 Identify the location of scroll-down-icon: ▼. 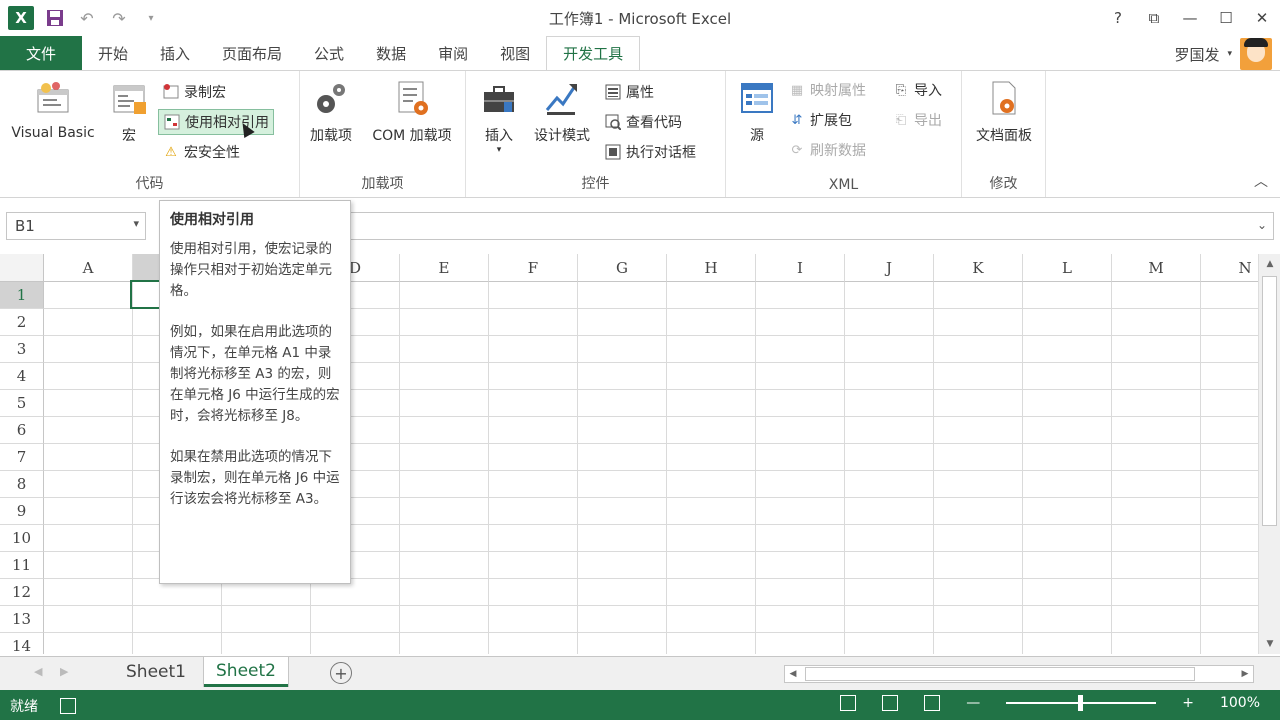
(1269, 644).